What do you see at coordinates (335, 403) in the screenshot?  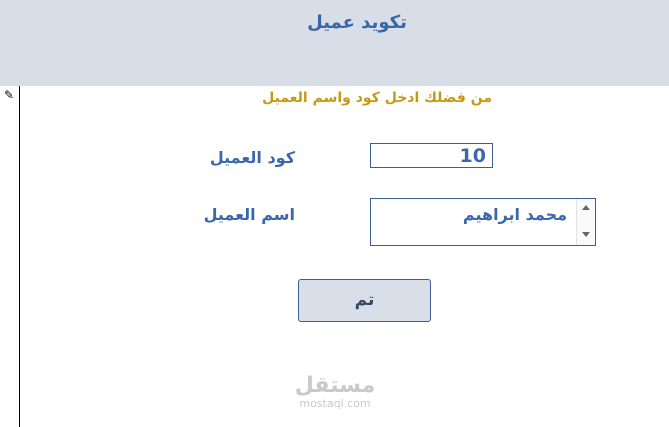 I see `watermark-latin: mostaql.com` at bounding box center [335, 403].